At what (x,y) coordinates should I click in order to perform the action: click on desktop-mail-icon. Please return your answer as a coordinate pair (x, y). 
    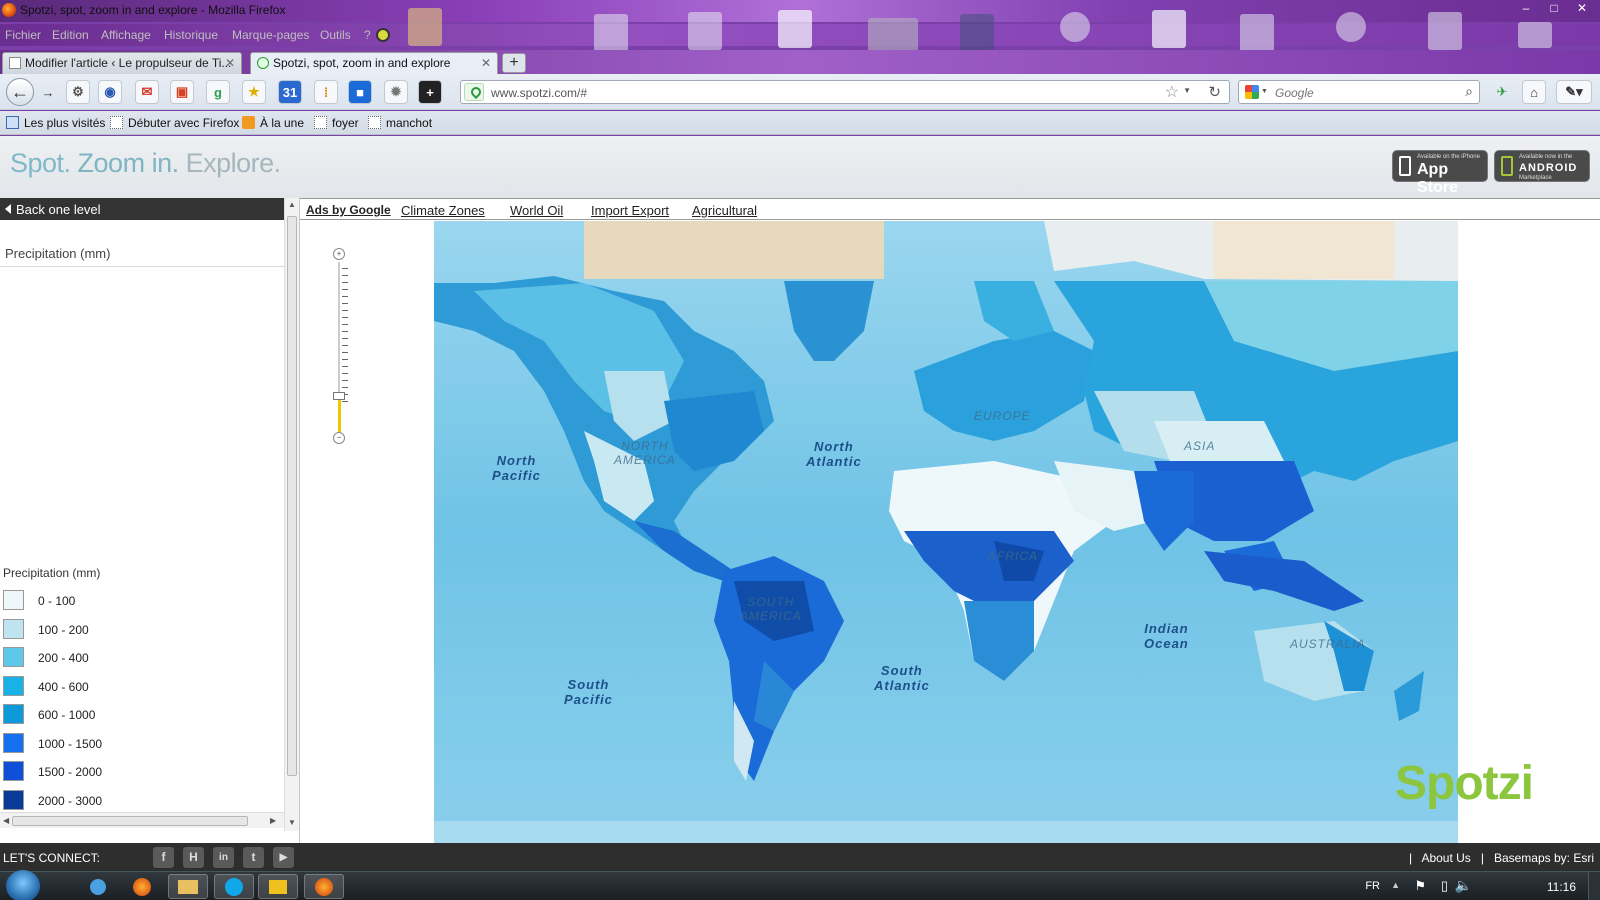
    Looking at the image, I should click on (1535, 35).